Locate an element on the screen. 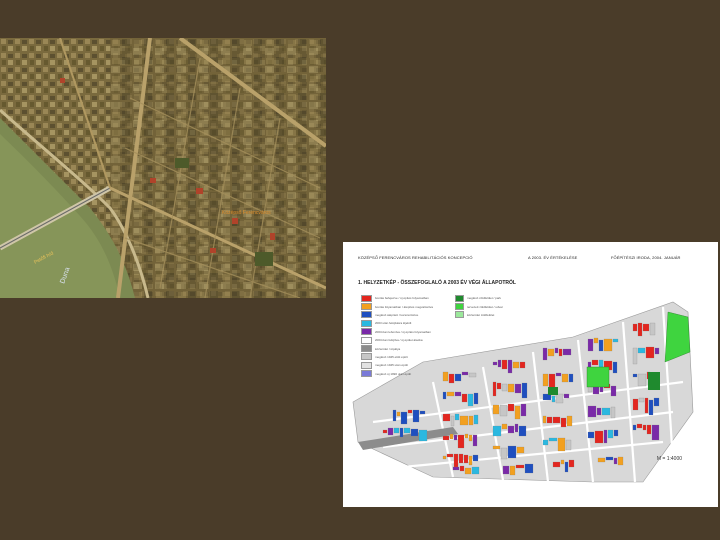 The width and height of the screenshot is (720, 540). legend-label: közterület / útpálya is located at coordinates (388, 348).